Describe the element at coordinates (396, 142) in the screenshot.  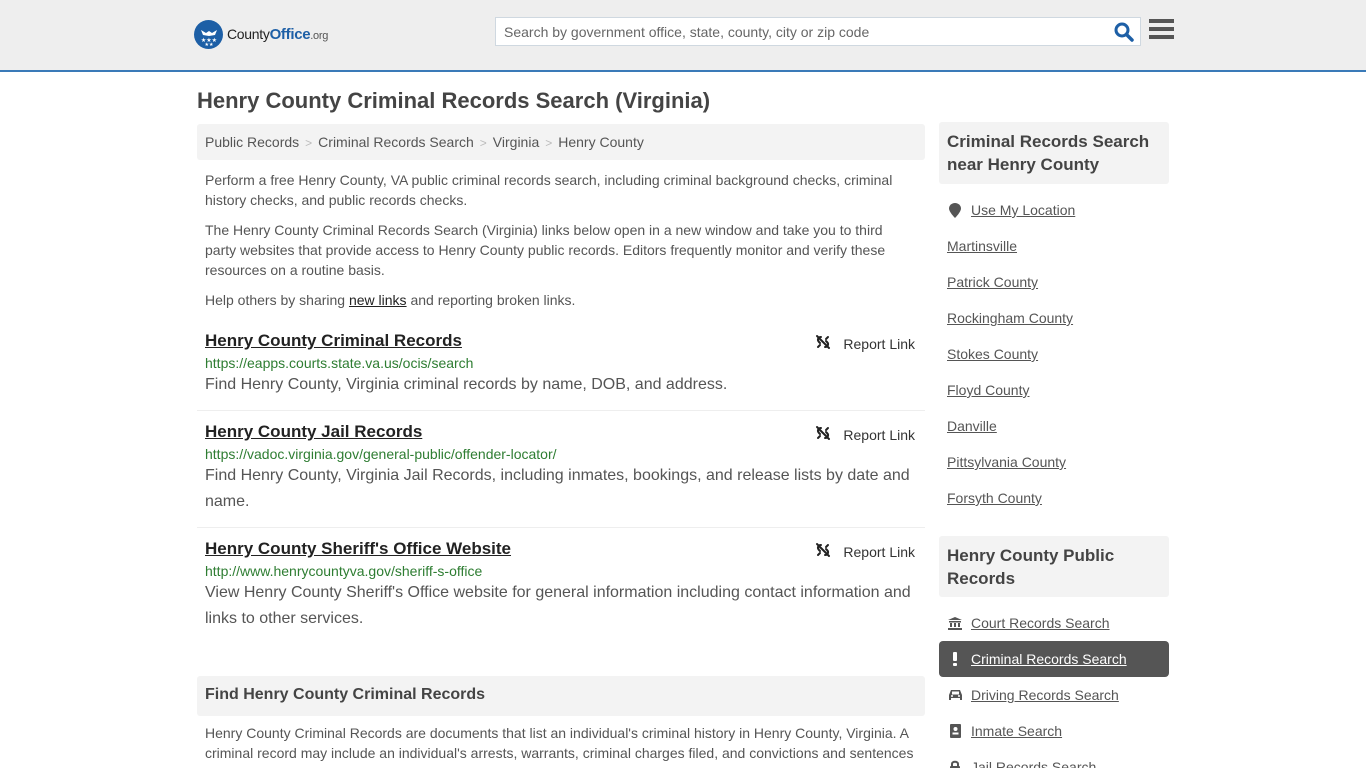
I see `breadcrumb-criminal-records-search: Criminal Records Search` at that location.